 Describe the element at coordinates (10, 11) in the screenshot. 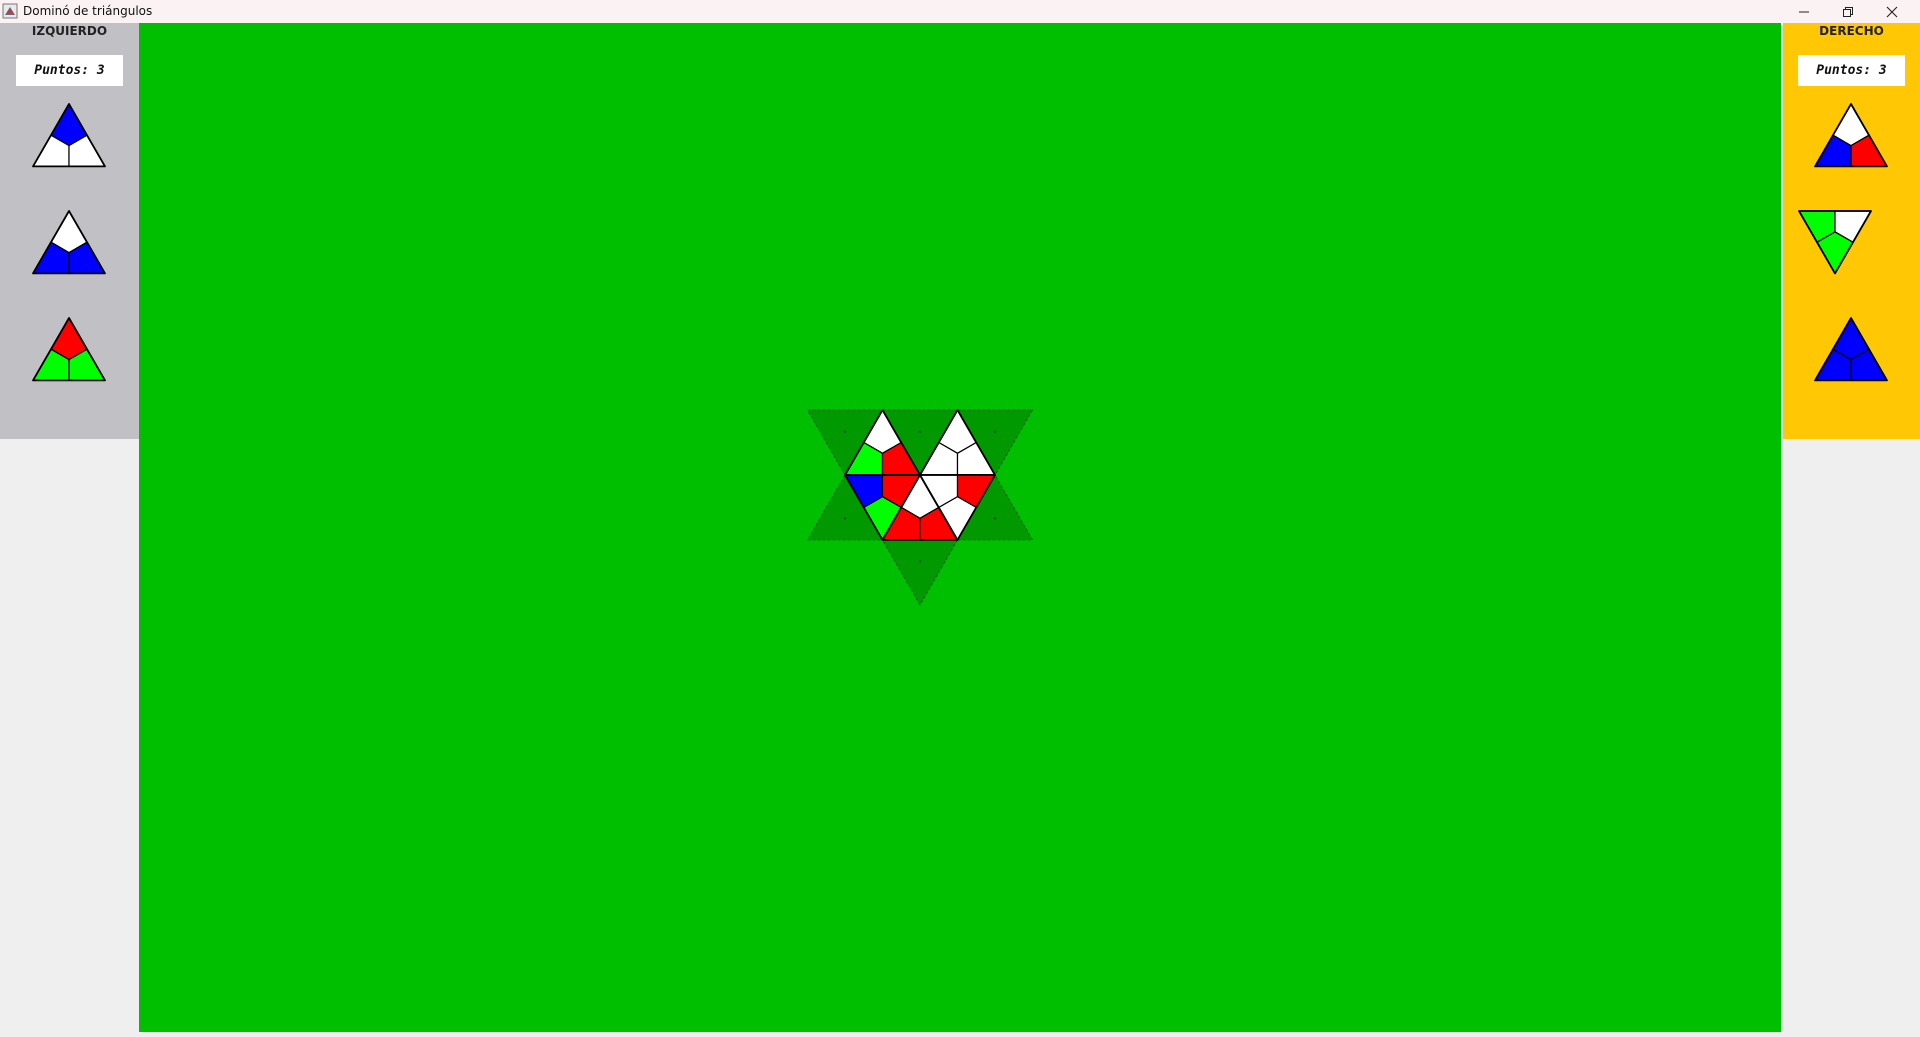

I see `java-cup-icon` at that location.